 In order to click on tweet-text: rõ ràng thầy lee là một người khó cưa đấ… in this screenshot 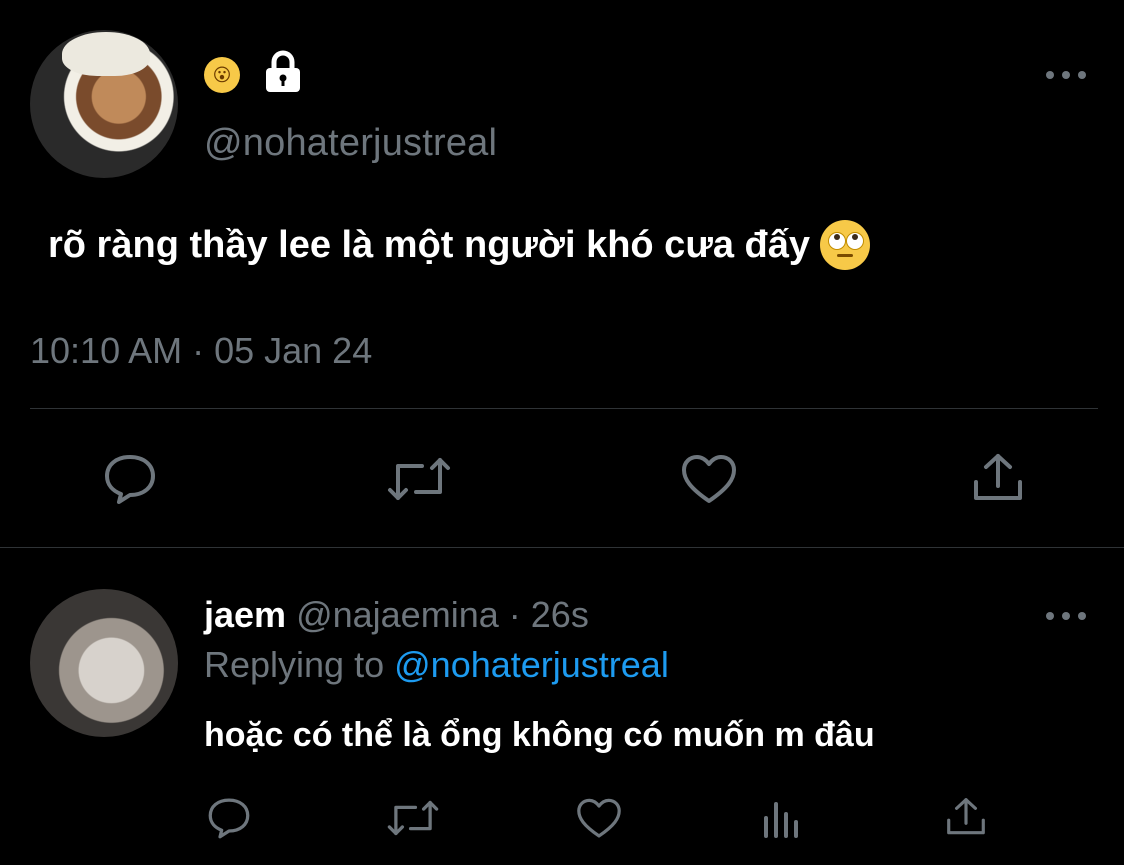, I will do `click(459, 245)`.